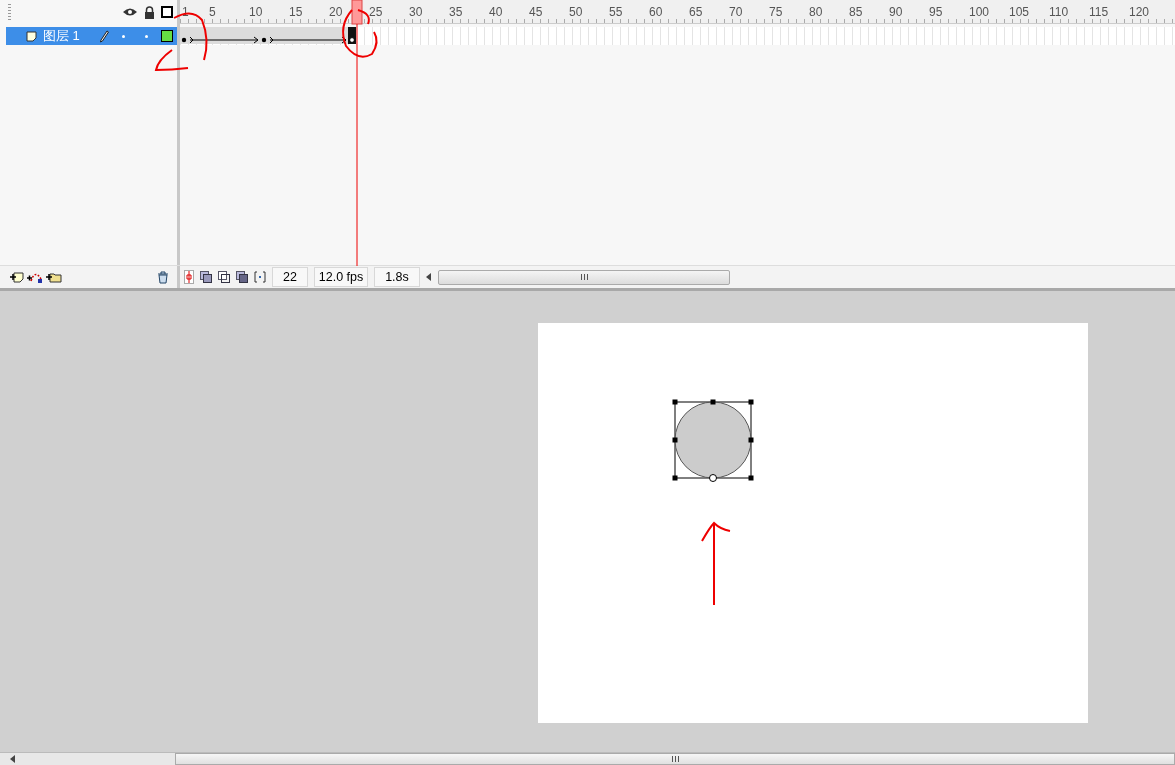 The width and height of the screenshot is (1175, 765). What do you see at coordinates (336, 12) in the screenshot?
I see `frame-number: 20` at bounding box center [336, 12].